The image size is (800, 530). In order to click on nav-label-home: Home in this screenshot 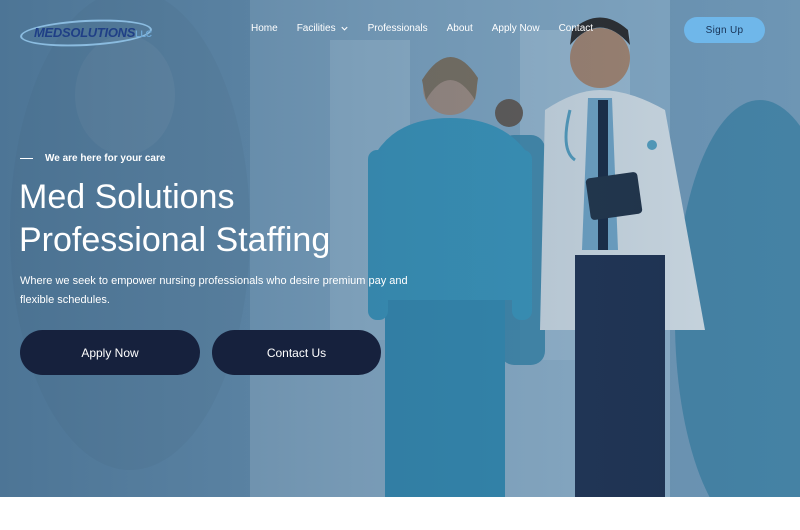, I will do `click(264, 28)`.